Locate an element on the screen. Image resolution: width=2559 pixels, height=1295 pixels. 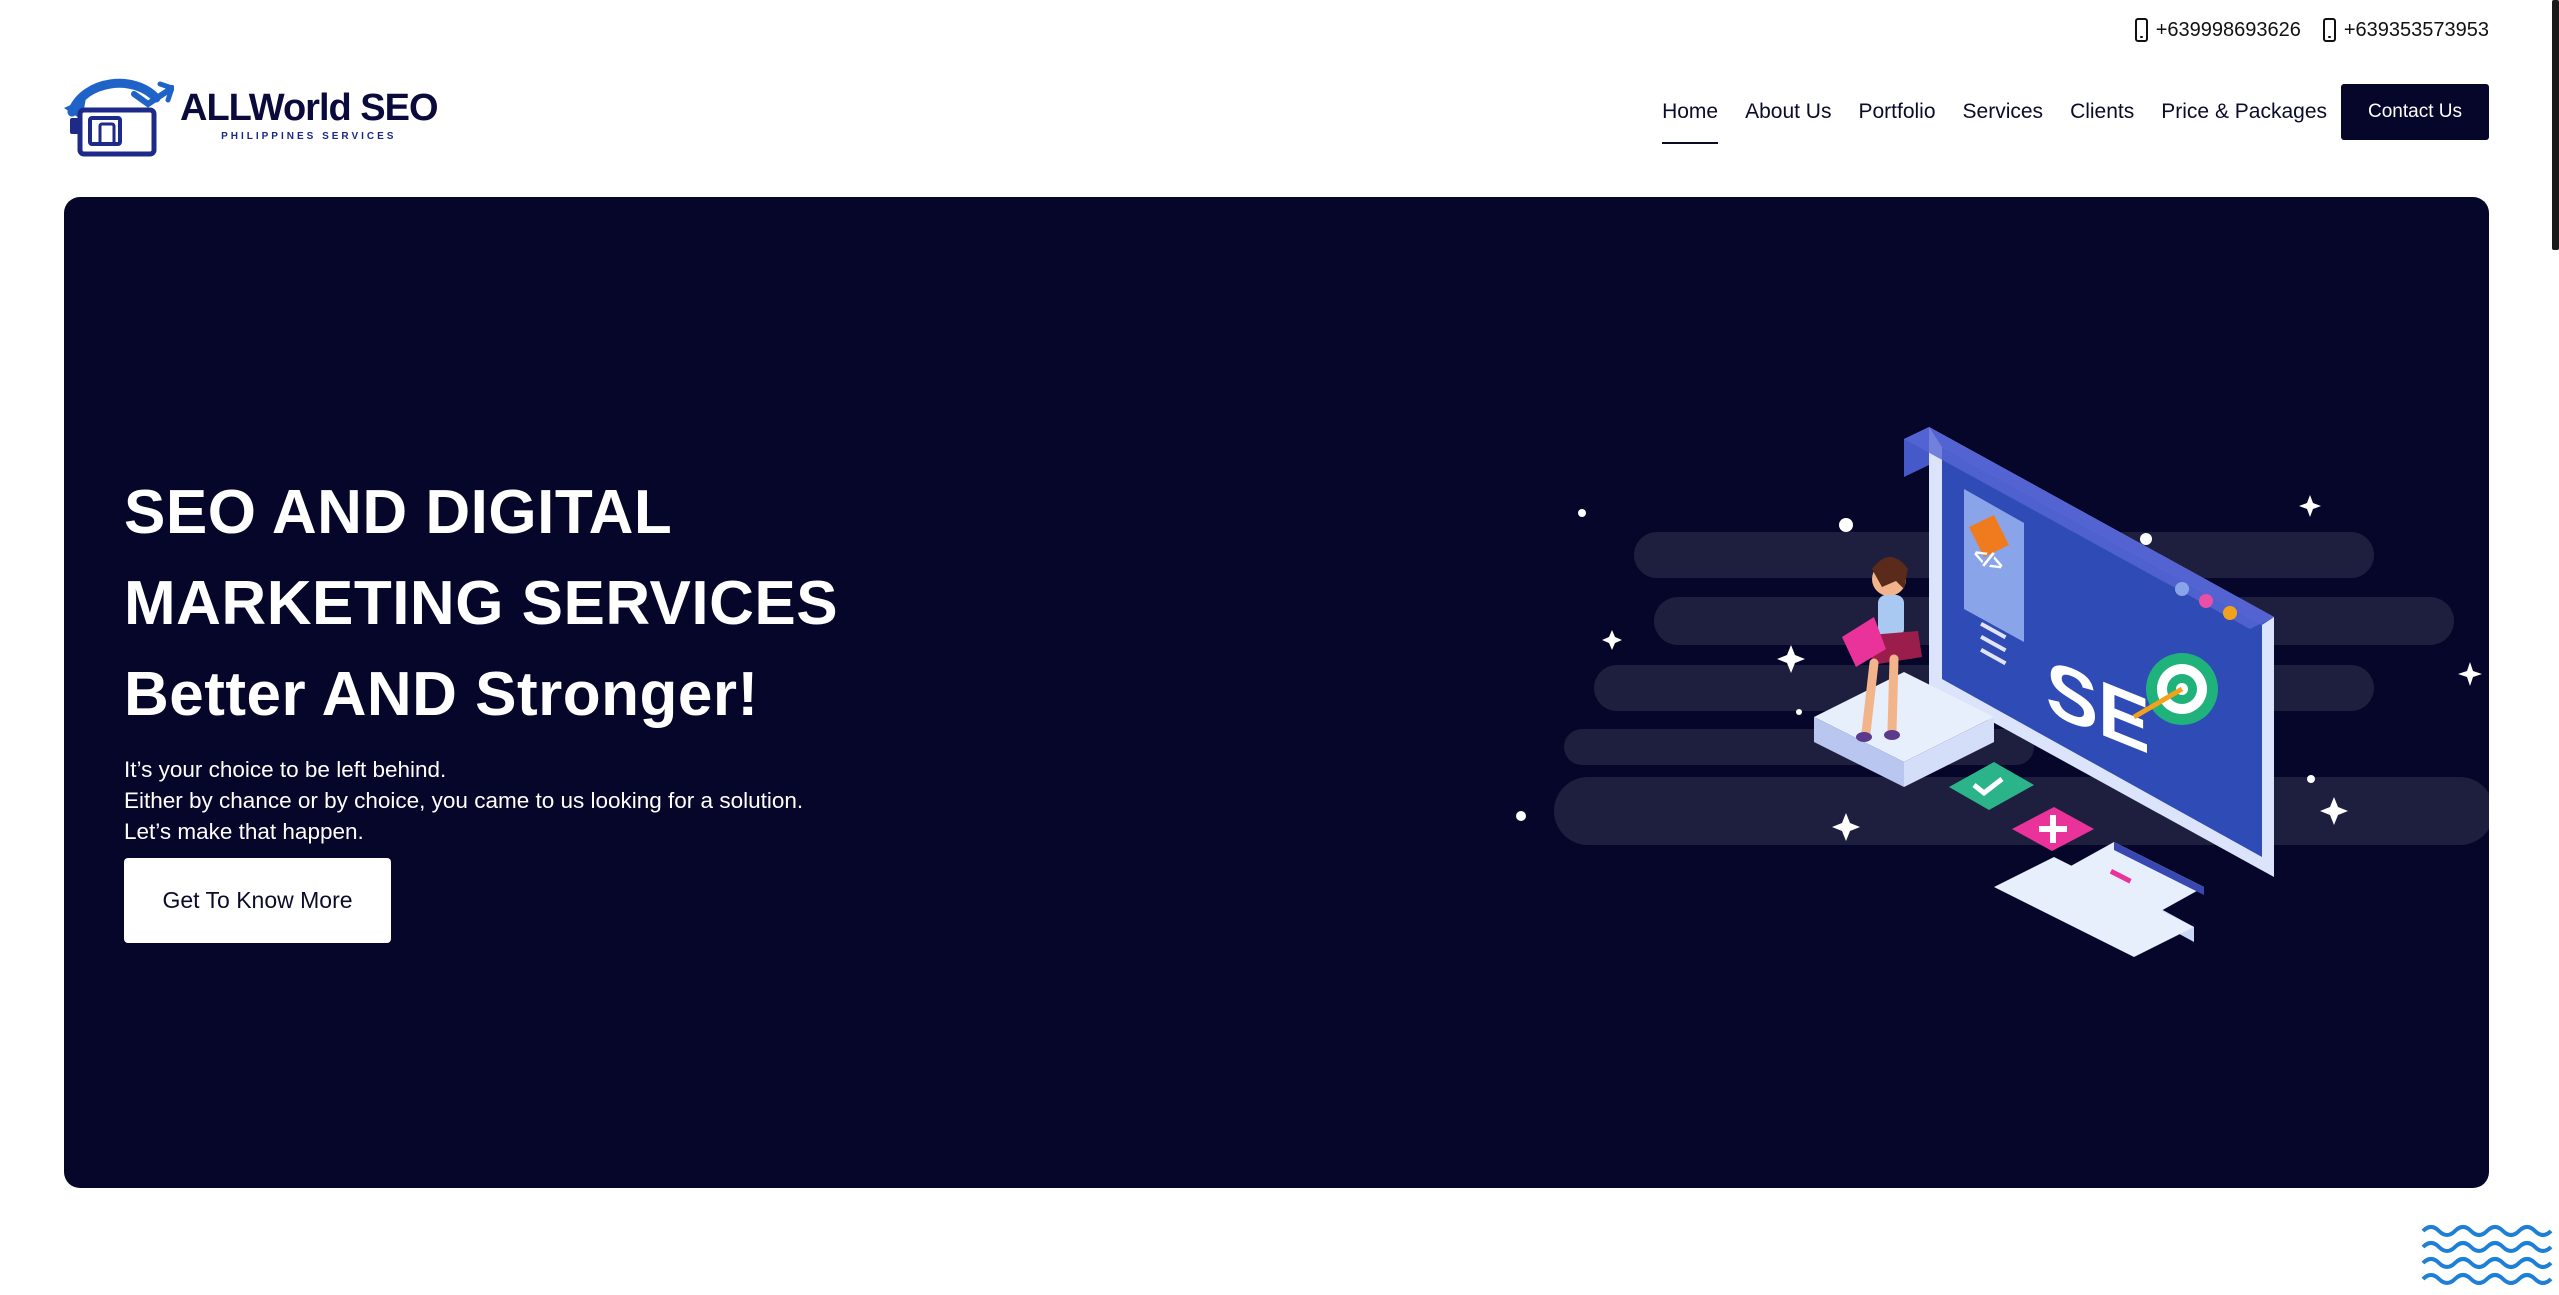
nav-item-clients: Clients is located at coordinates (2102, 112).